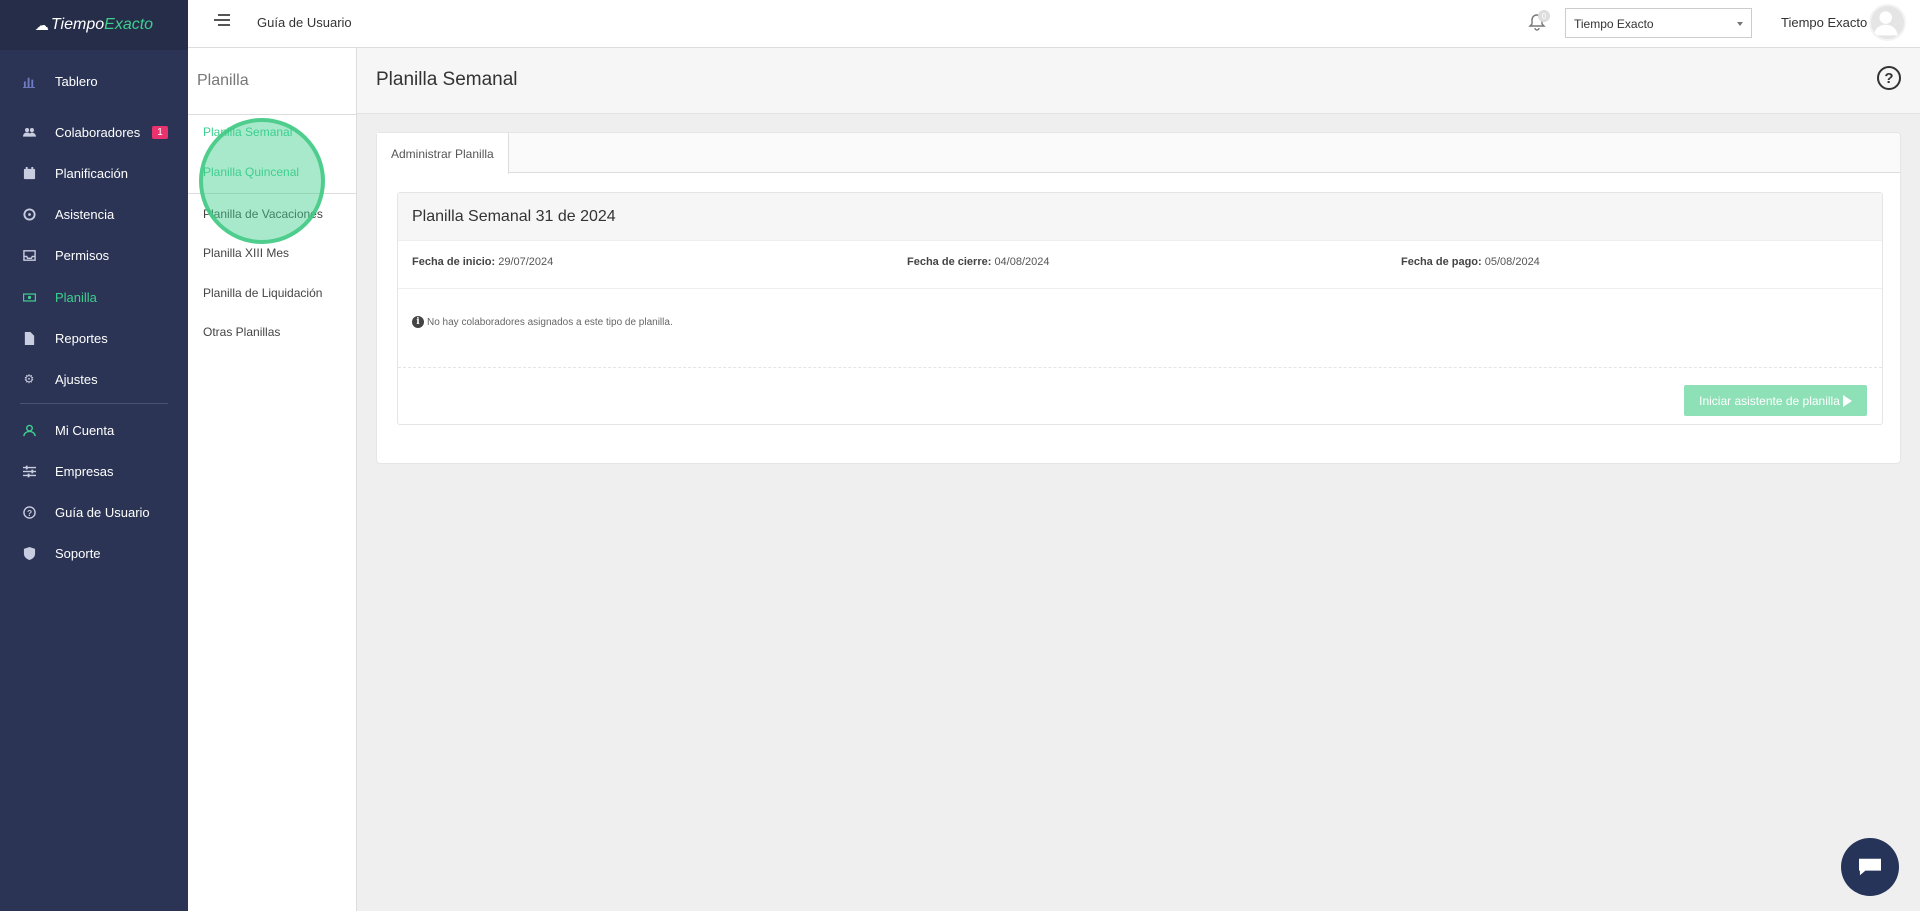 Image resolution: width=1920 pixels, height=911 pixels. What do you see at coordinates (94, 403) in the screenshot?
I see `sidebar-divider` at bounding box center [94, 403].